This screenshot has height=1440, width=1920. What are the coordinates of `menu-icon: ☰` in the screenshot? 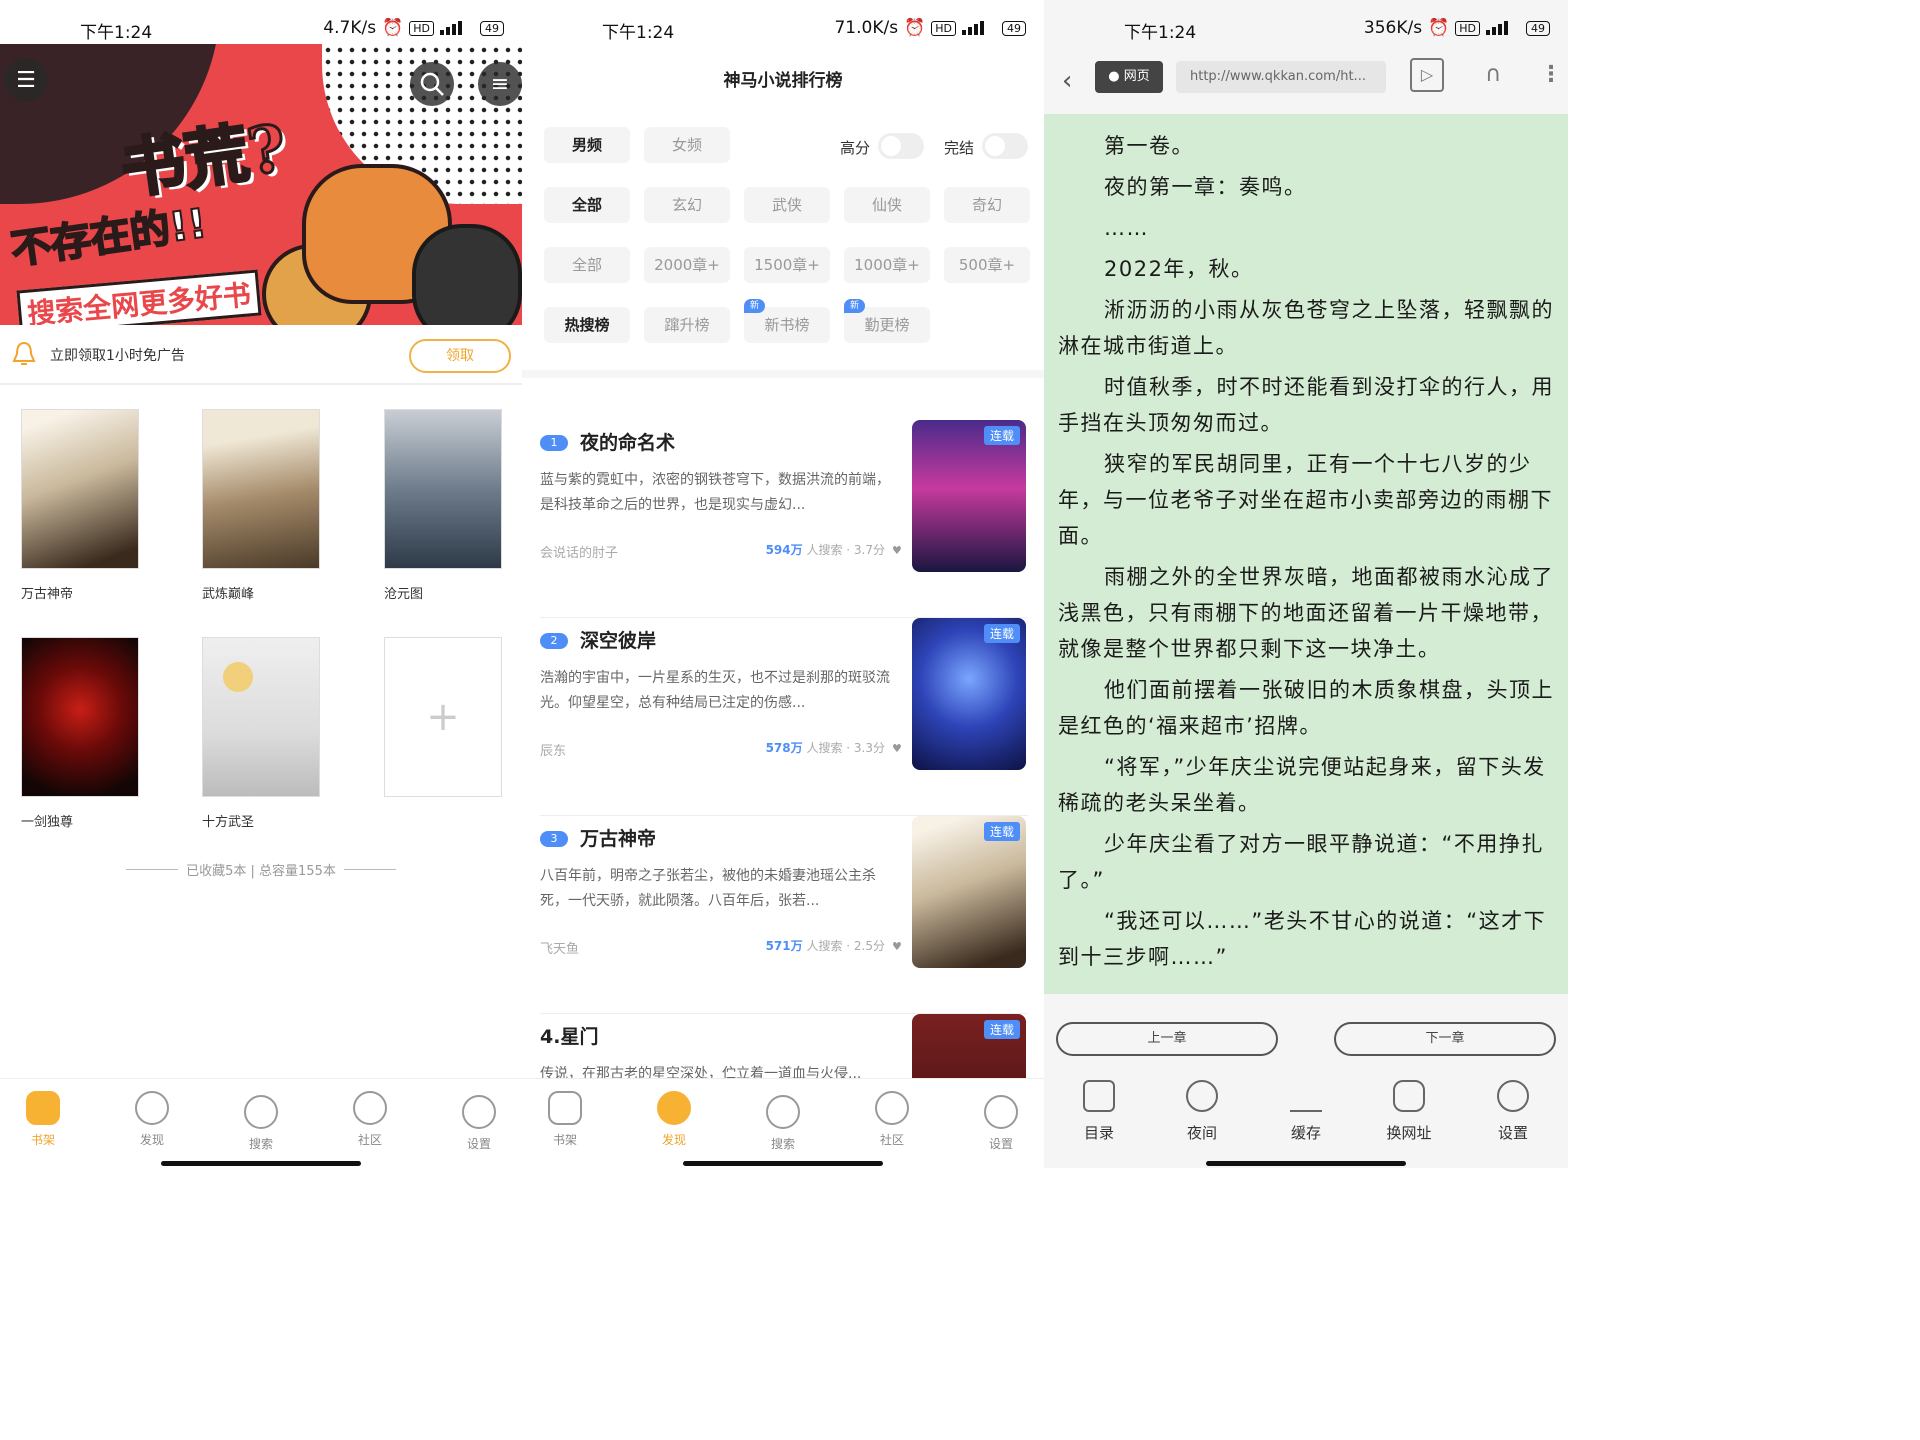 It's located at (26, 80).